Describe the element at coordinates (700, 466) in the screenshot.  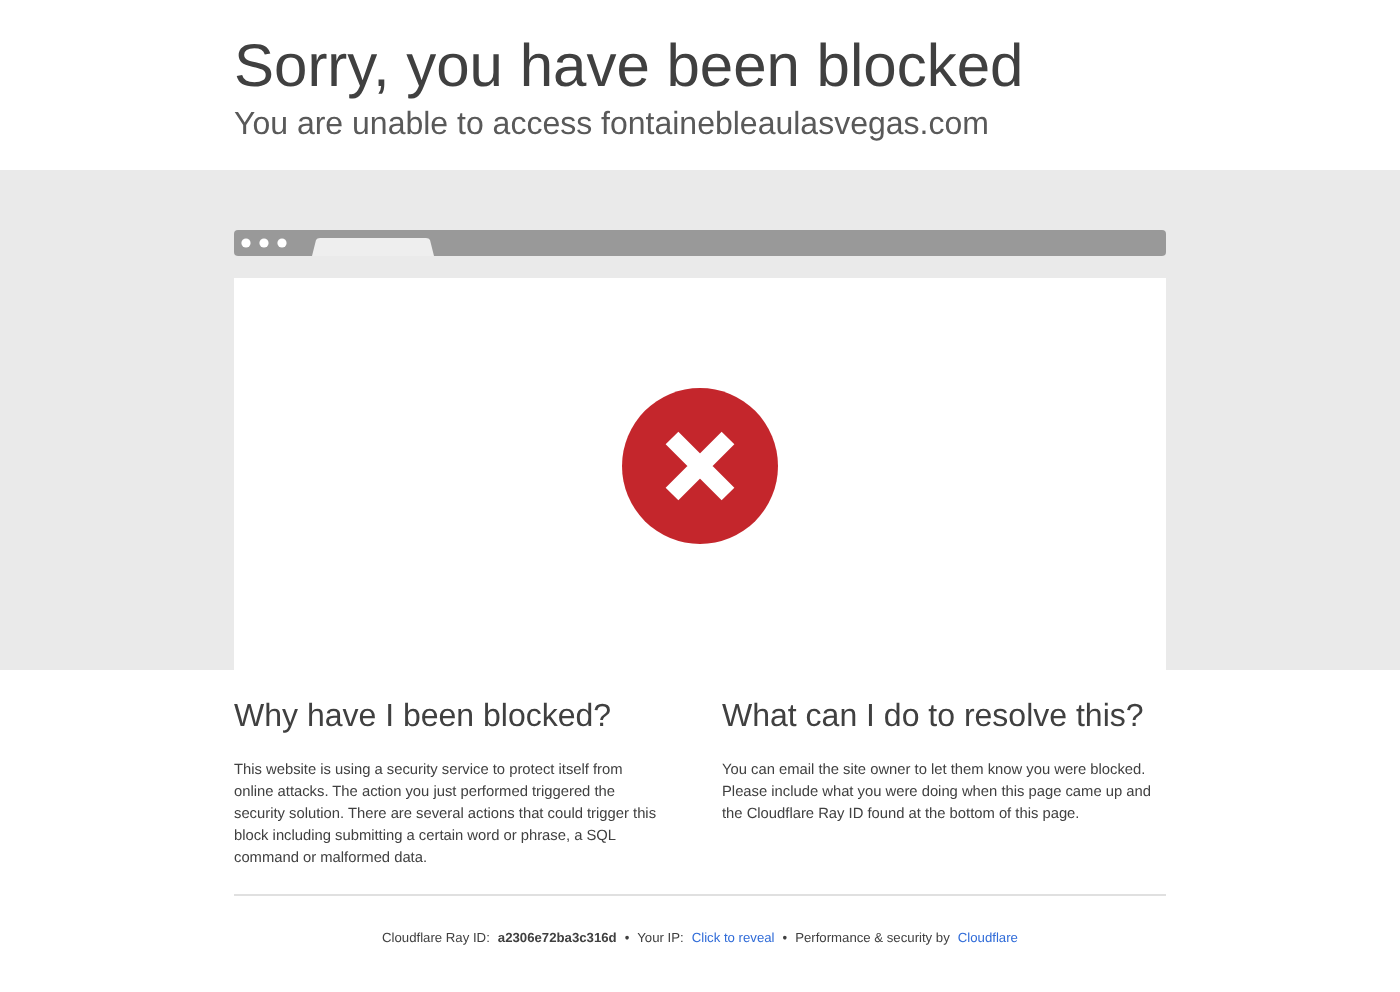
I see `error-icon` at that location.